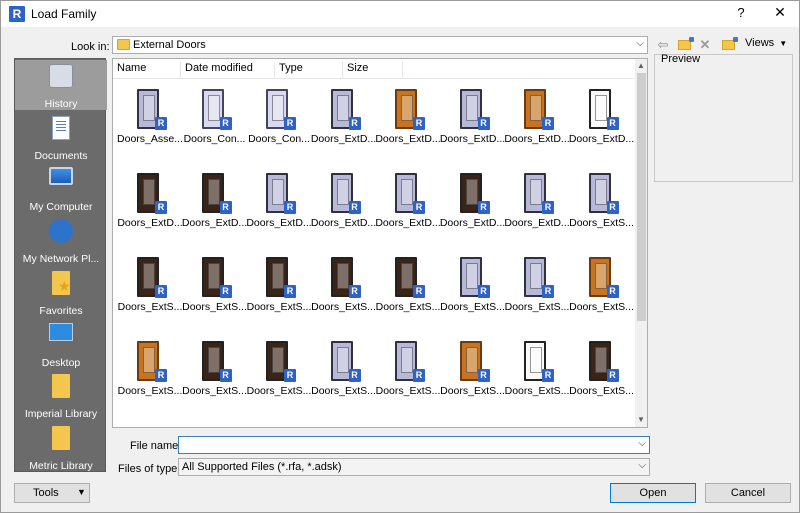 Image resolution: width=800 pixels, height=513 pixels. Describe the element at coordinates (61, 188) in the screenshot. I see `place-my-computer: My Computer` at that location.